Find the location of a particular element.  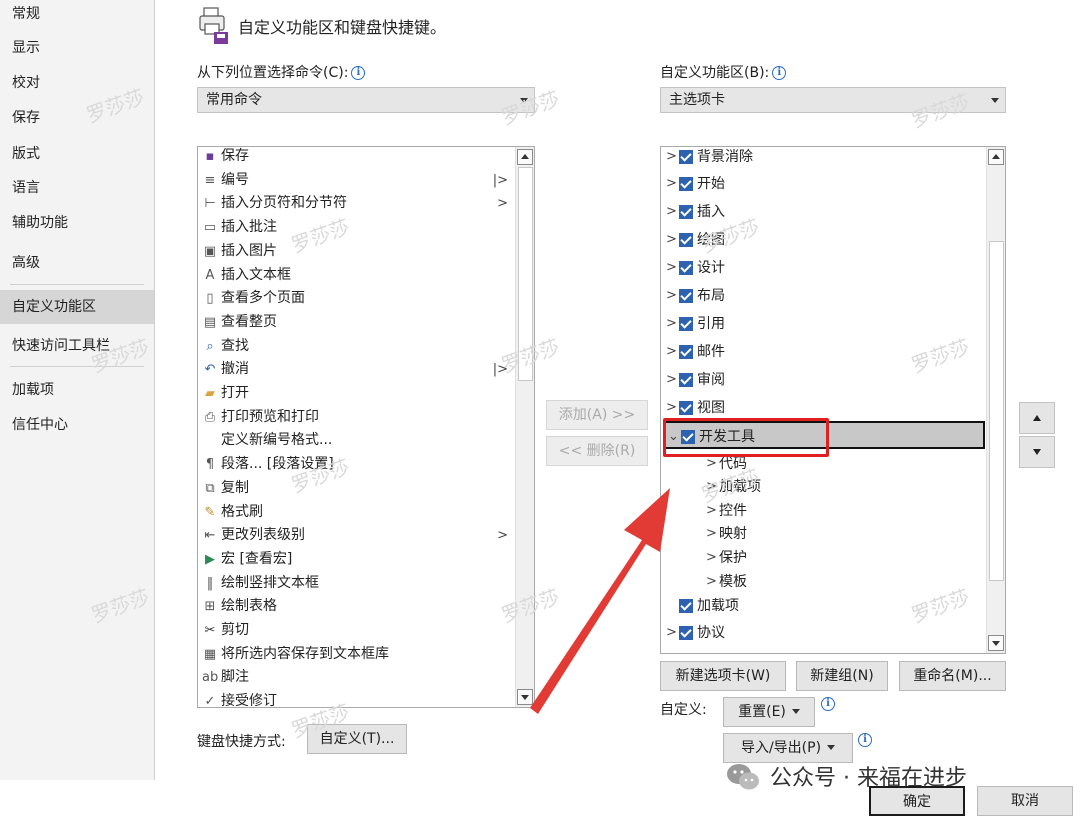

command-item: ¶ 段落... [段落设置] is located at coordinates (356, 464).